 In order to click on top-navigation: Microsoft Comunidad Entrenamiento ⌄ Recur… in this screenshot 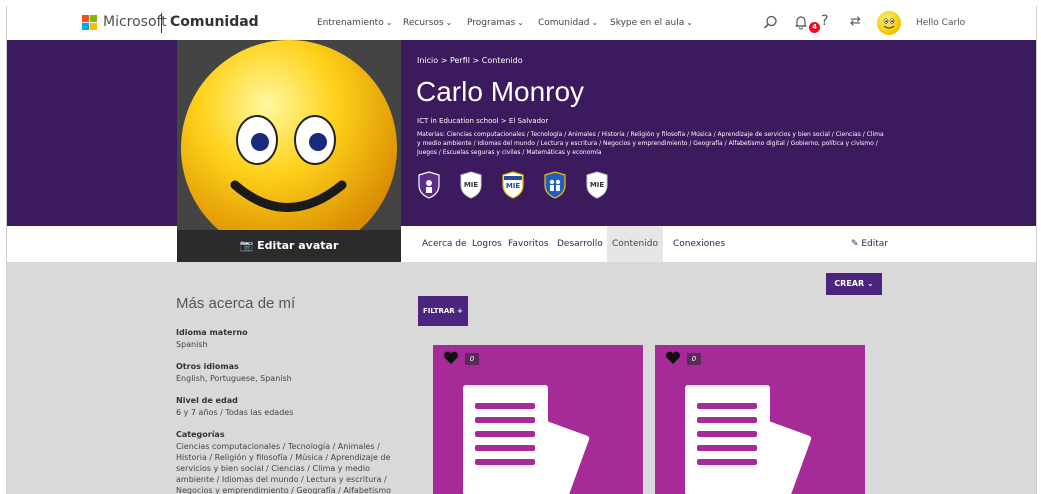, I will do `click(521, 23)`.